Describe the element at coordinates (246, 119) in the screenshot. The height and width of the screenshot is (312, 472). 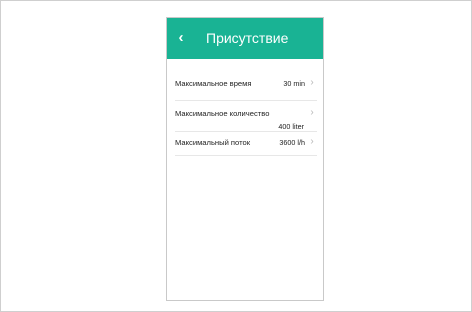
I see `setting-row-max-amount: Максимальное количество 400 liter ›` at that location.